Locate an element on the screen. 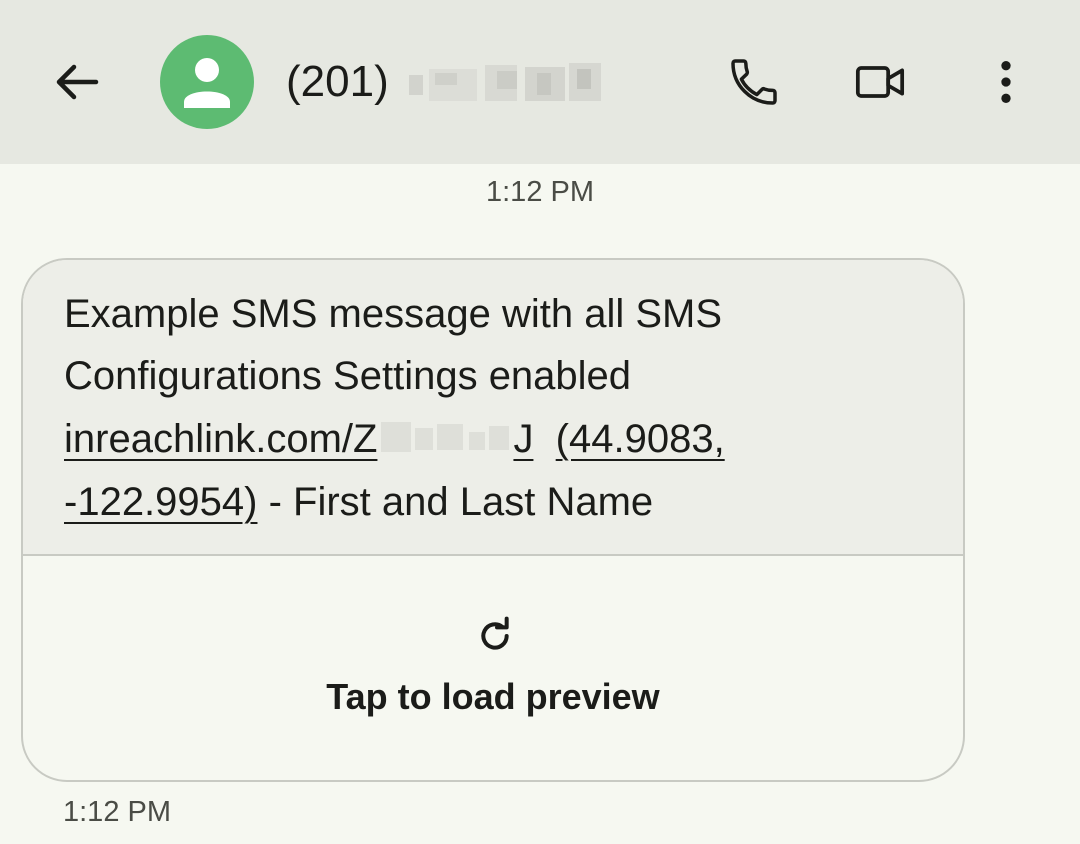 The image size is (1080, 844). message-line: -122.9954) - First and Last Name is located at coordinates (358, 502).